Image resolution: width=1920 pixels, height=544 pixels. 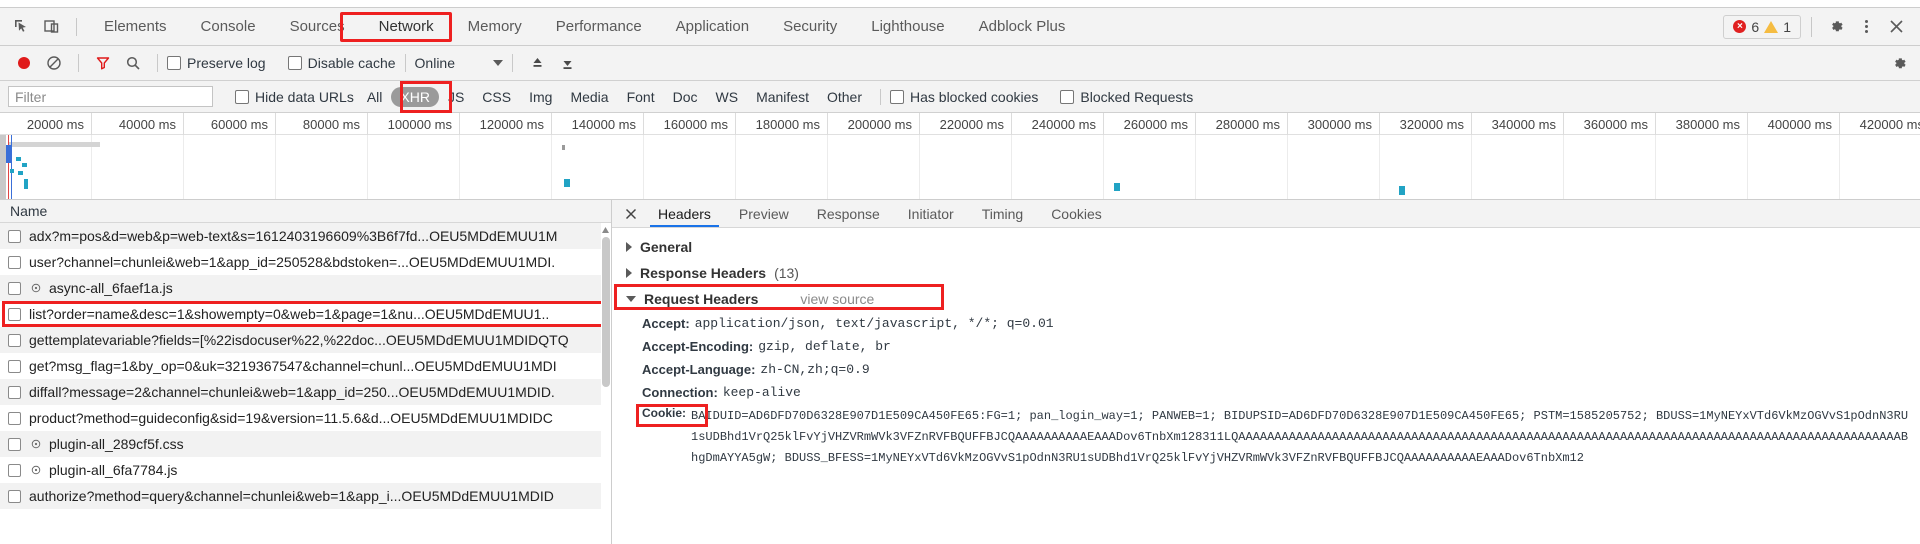 I want to click on table-row: plugin-all_289cf5f.css, so click(x=305, y=444).